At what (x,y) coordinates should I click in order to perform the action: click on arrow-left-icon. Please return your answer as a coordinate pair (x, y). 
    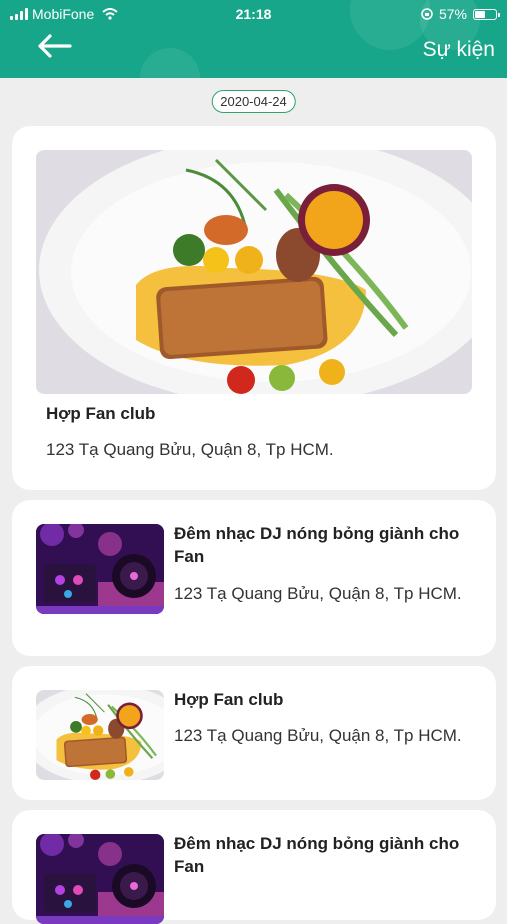
    Looking at the image, I should click on (55, 46).